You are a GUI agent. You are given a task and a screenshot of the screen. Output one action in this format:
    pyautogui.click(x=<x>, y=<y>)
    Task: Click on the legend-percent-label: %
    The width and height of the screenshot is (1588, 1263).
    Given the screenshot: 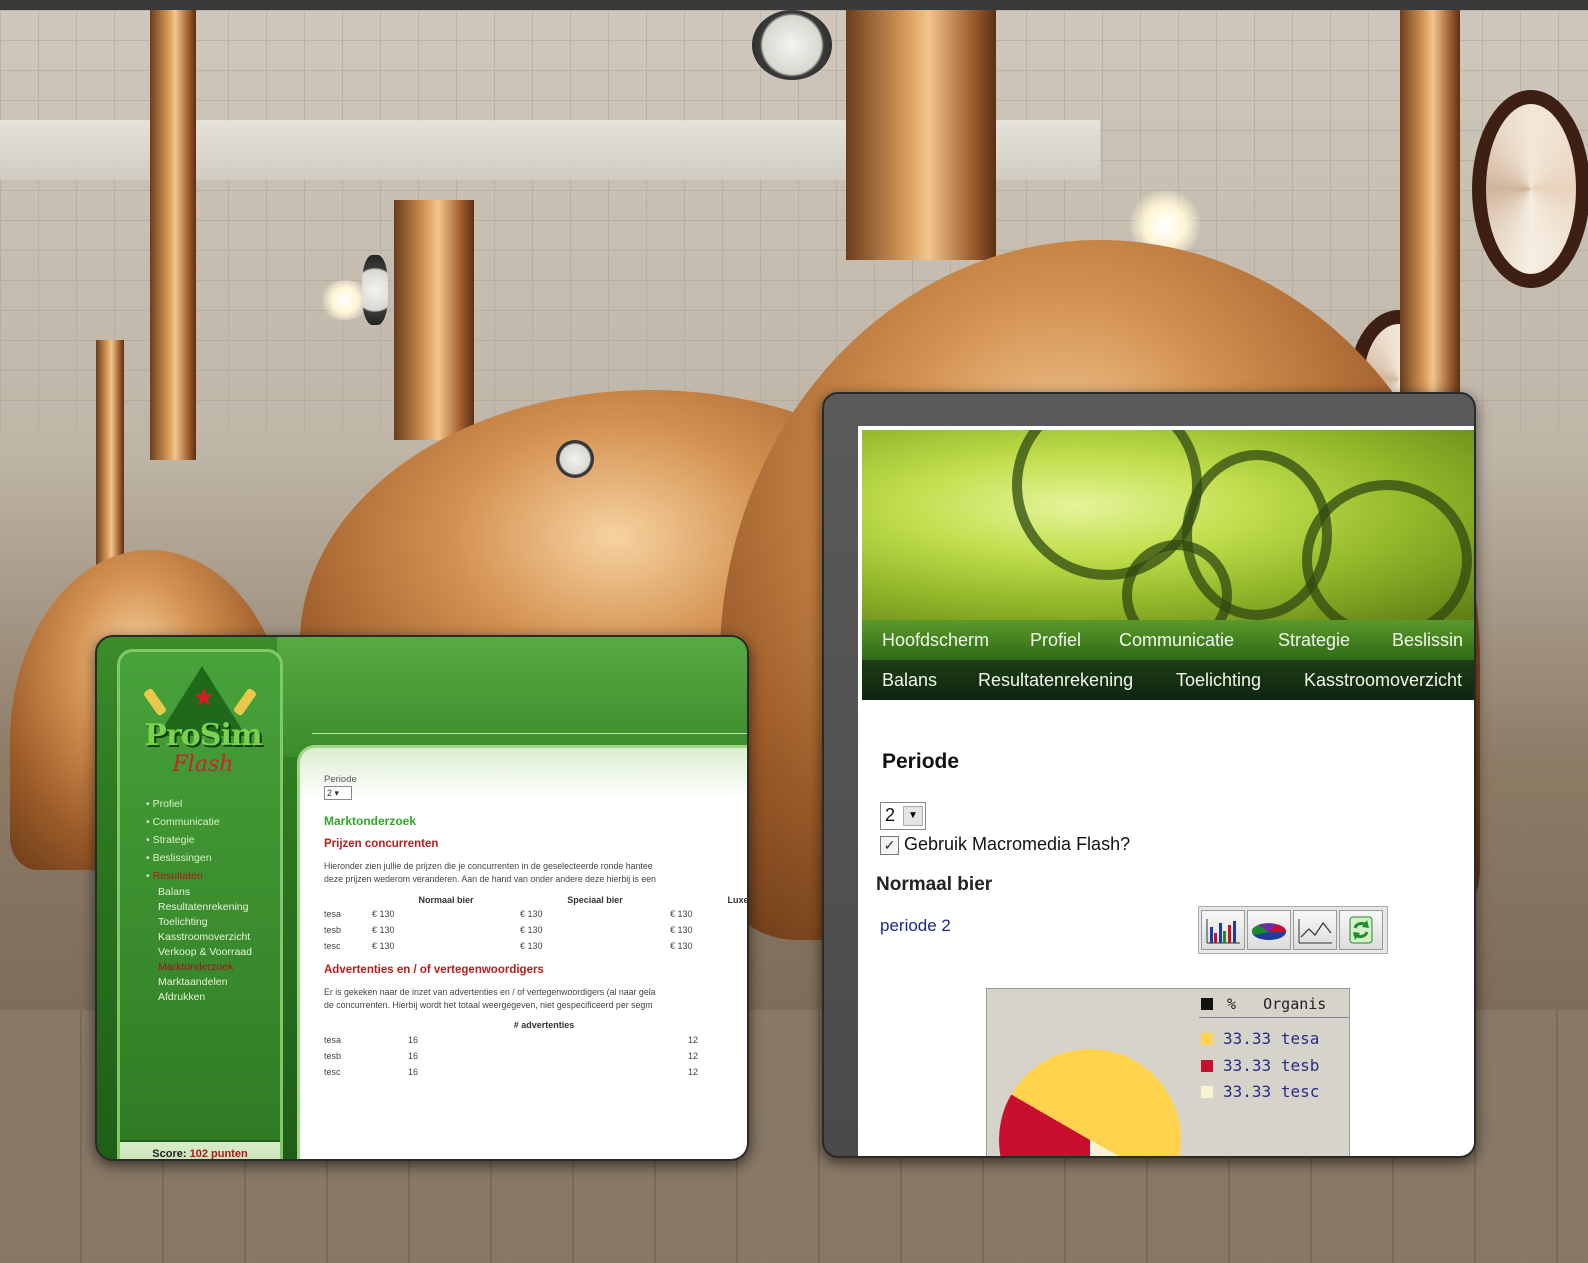 What is the action you would take?
    pyautogui.click(x=1232, y=1004)
    